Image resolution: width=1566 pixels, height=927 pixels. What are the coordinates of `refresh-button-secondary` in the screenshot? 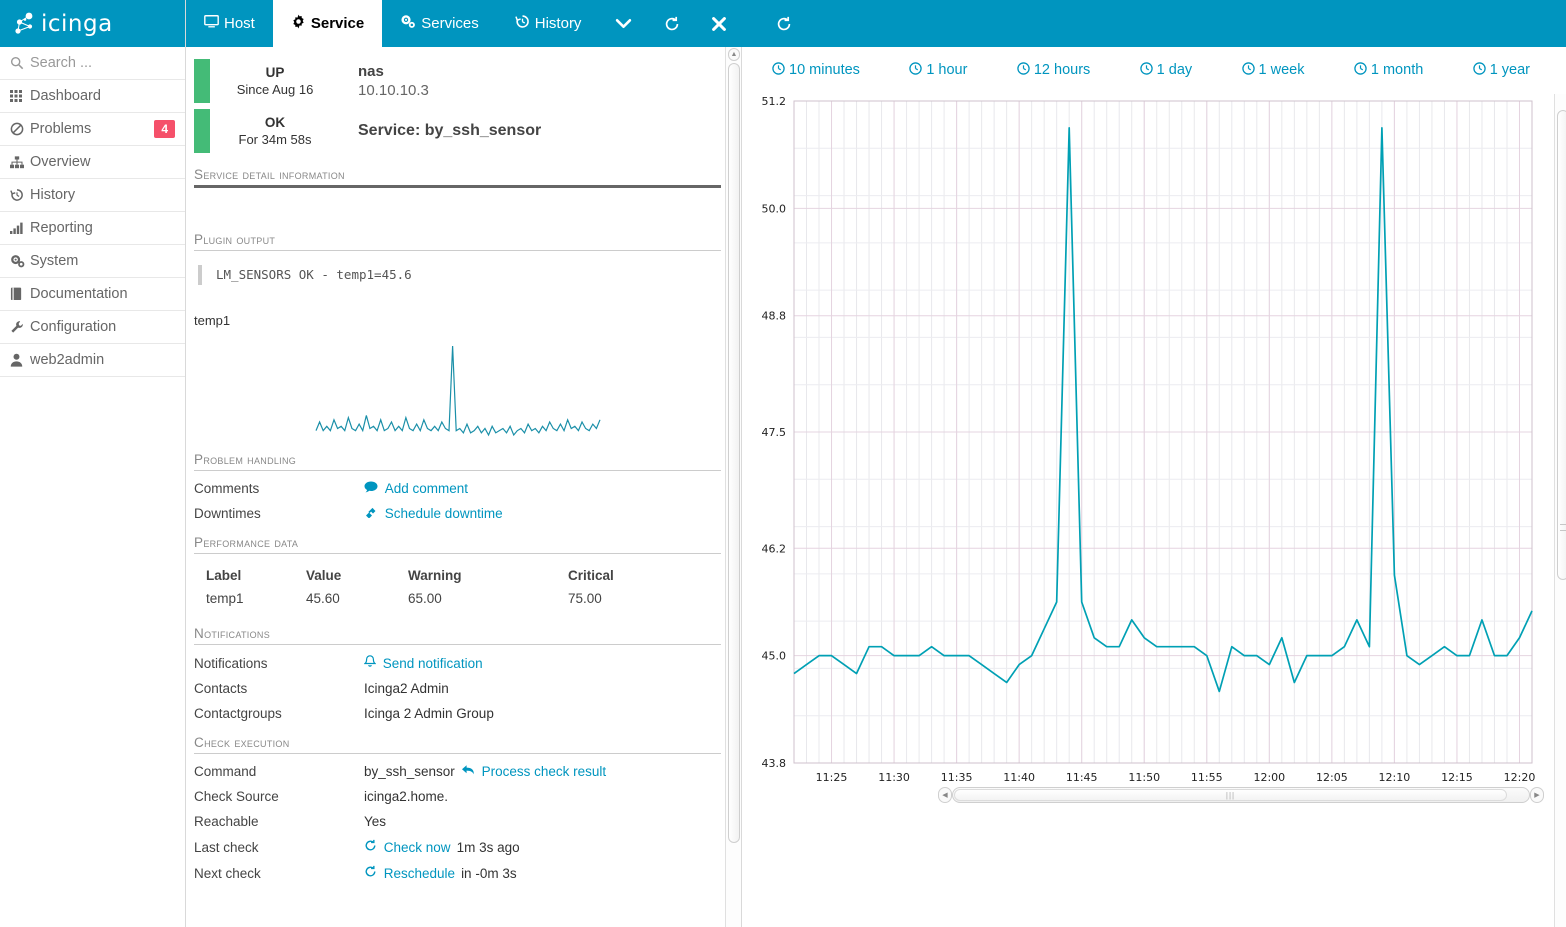 It's located at (784, 23).